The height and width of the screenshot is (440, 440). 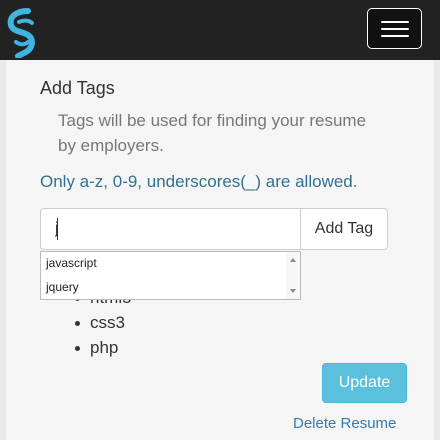 I want to click on scroll-down-arrow-icon, so click(x=293, y=291).